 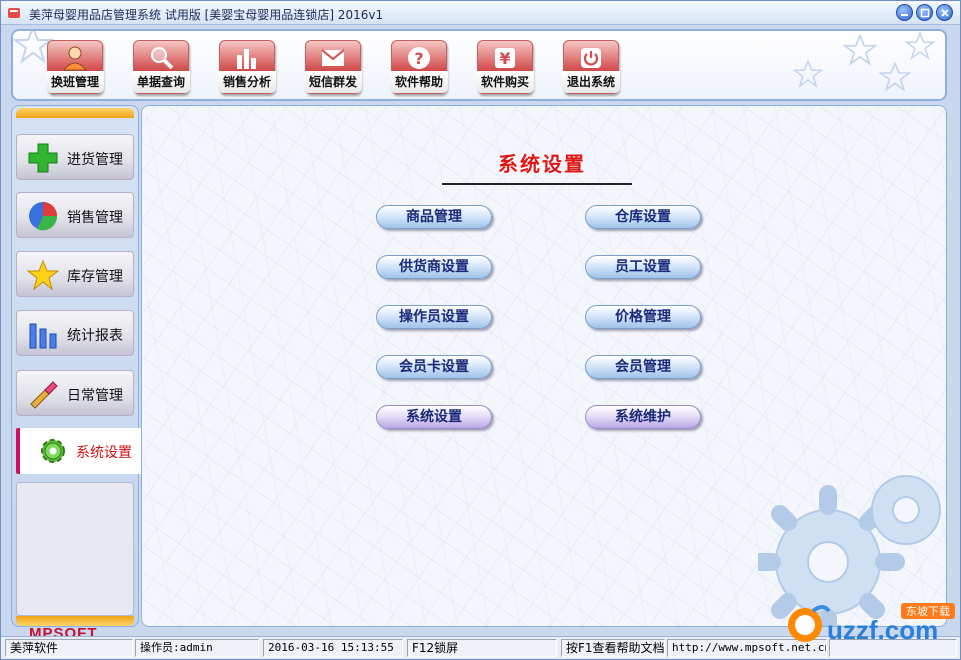 I want to click on watermark-text: uzzf.com, so click(x=882, y=630).